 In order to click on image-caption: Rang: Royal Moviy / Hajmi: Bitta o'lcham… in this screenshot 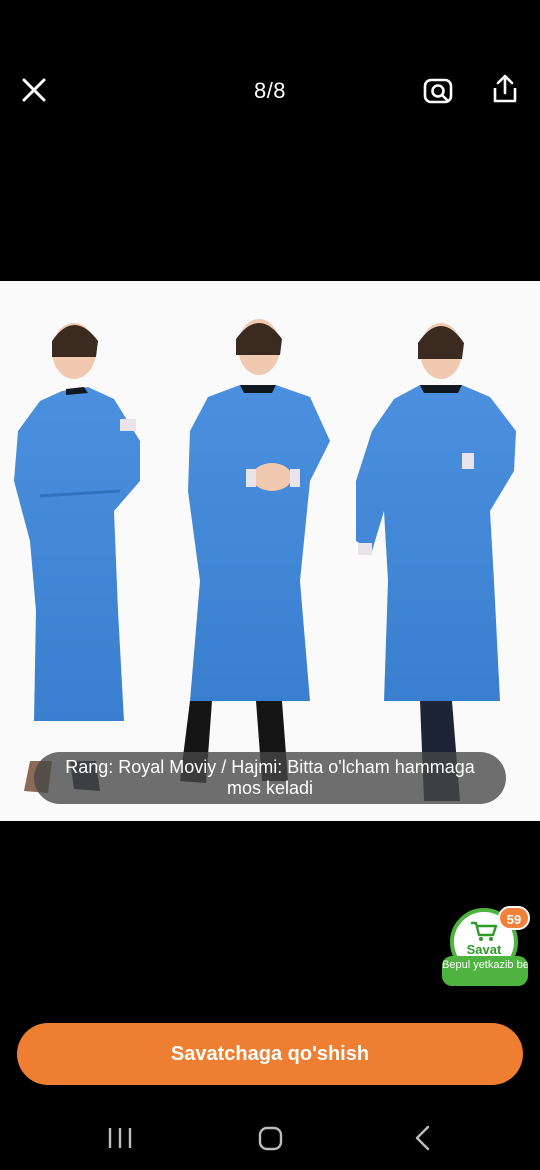, I will do `click(270, 778)`.